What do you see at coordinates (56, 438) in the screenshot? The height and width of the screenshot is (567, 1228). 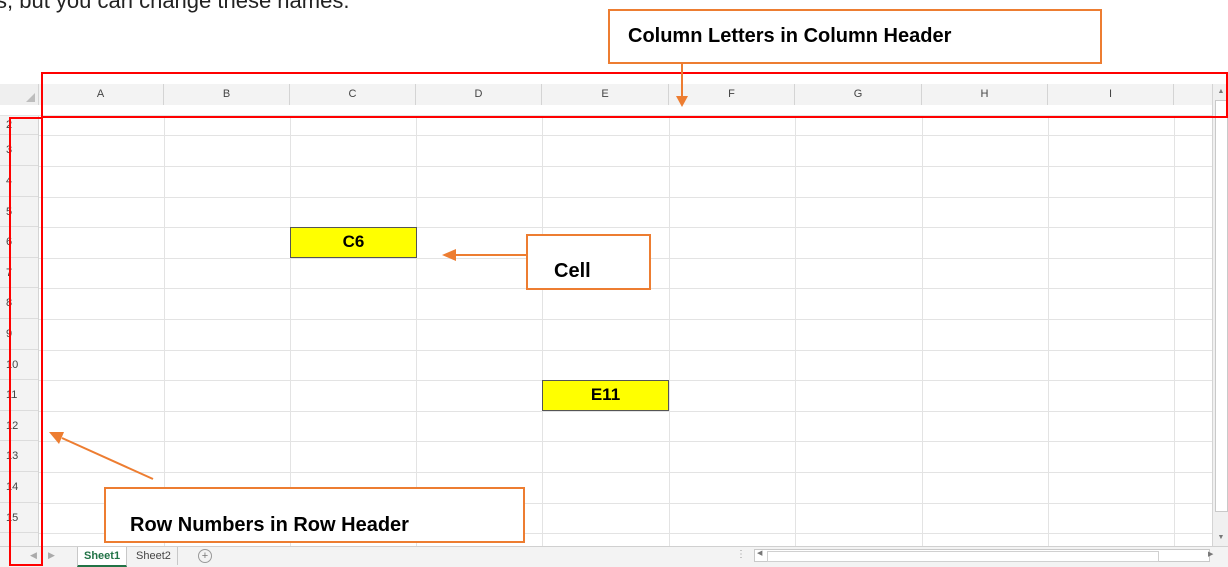 I see `row-callout-arrowhead` at bounding box center [56, 438].